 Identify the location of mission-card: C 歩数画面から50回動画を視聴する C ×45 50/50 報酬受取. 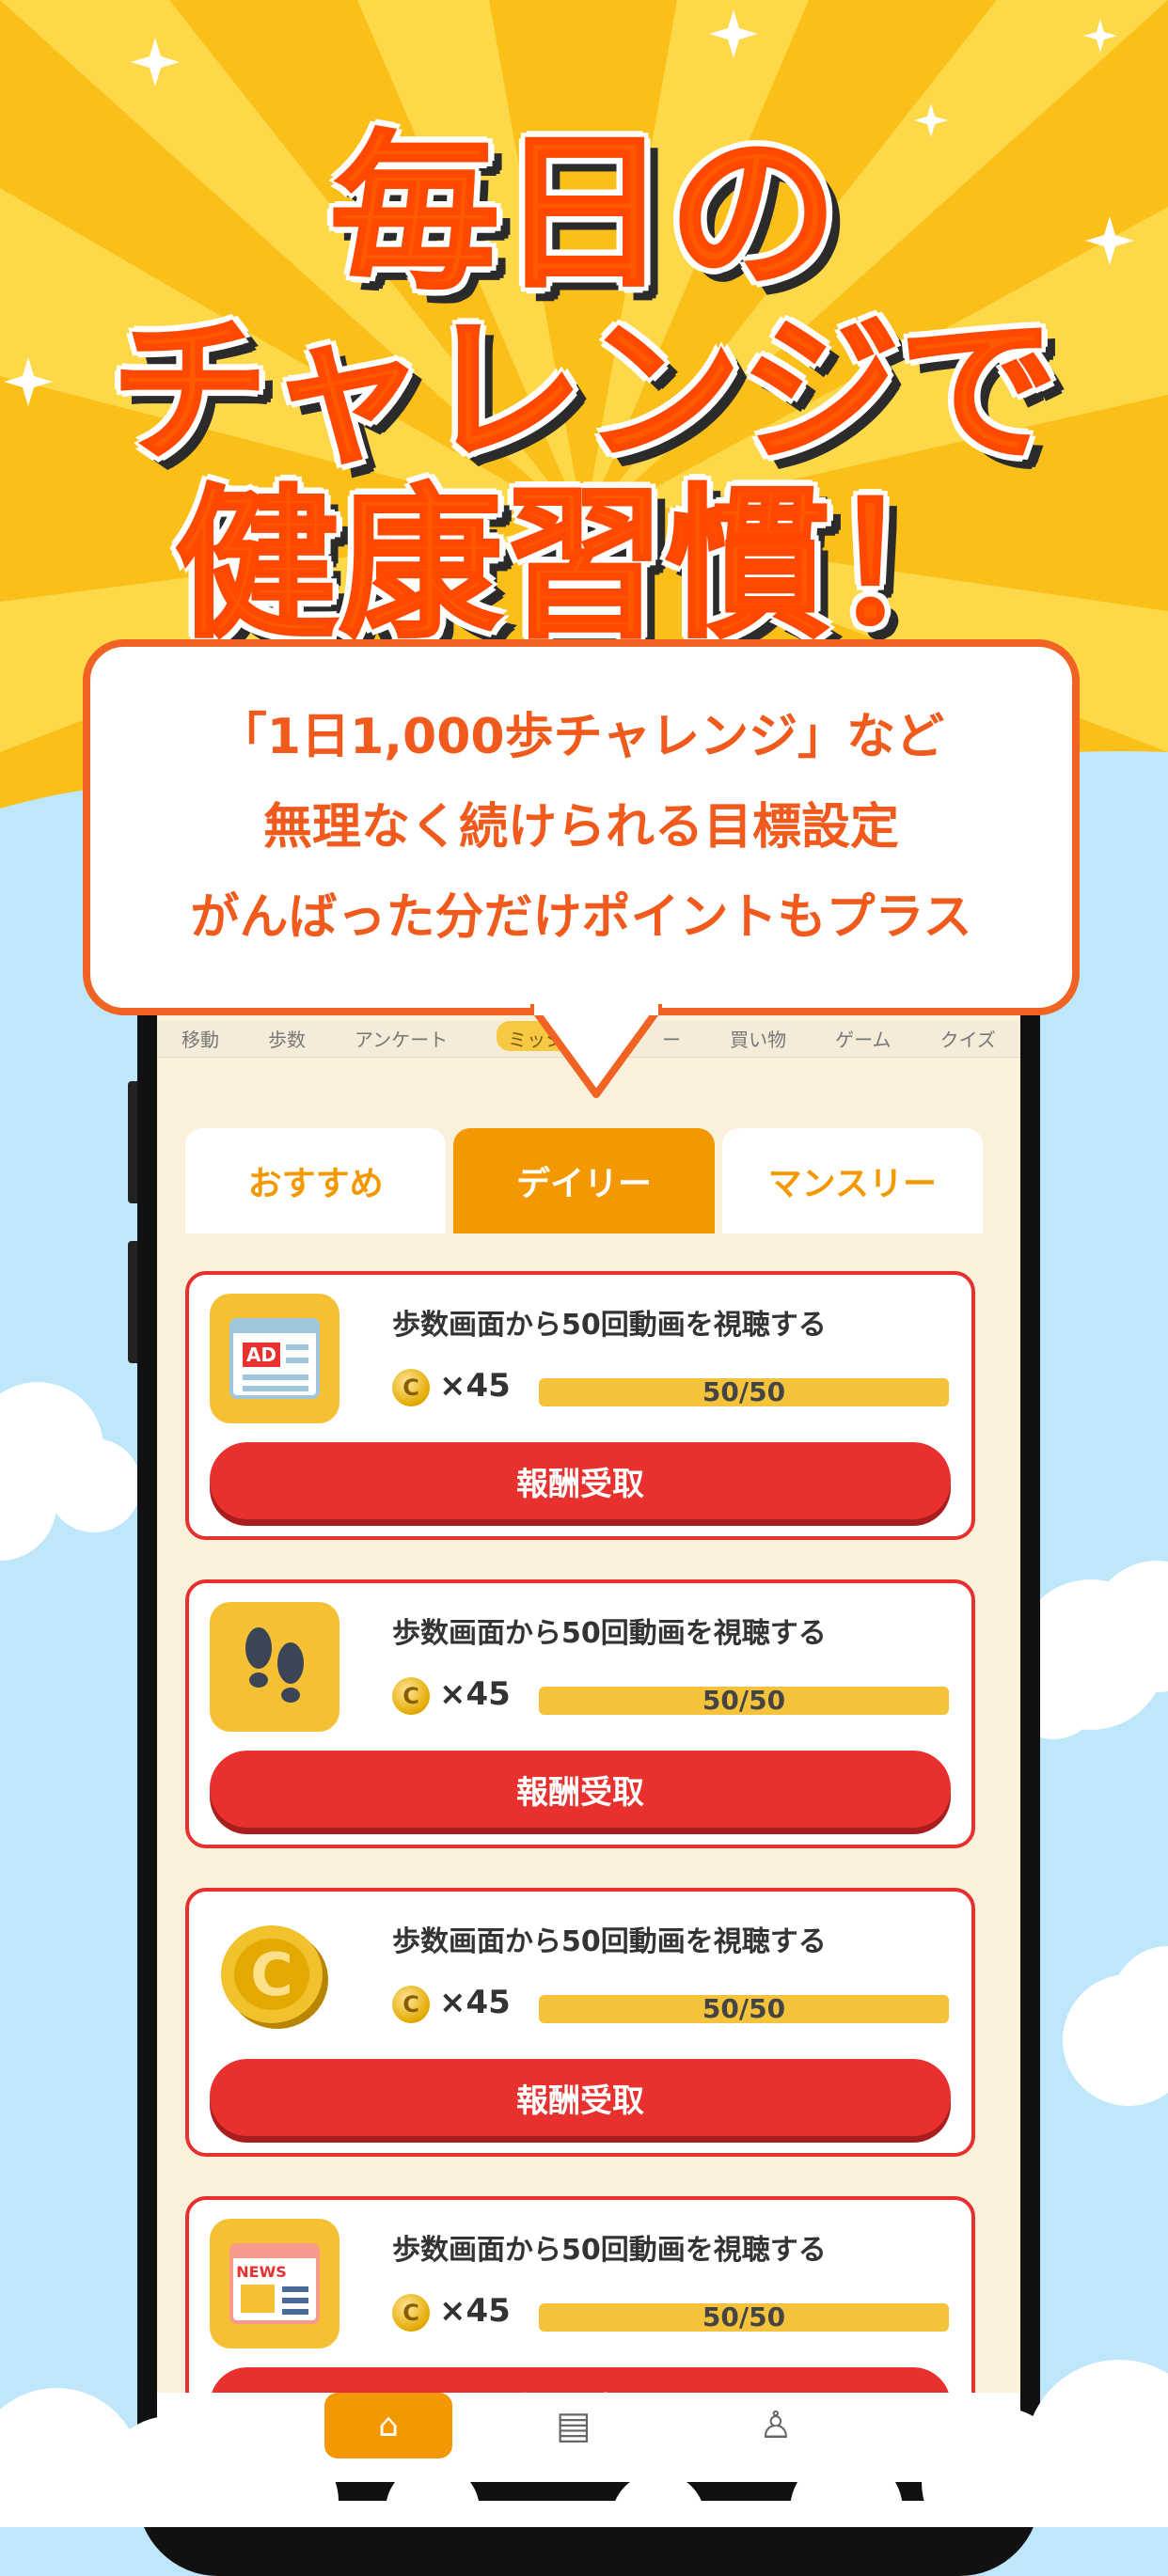
(580, 2022).